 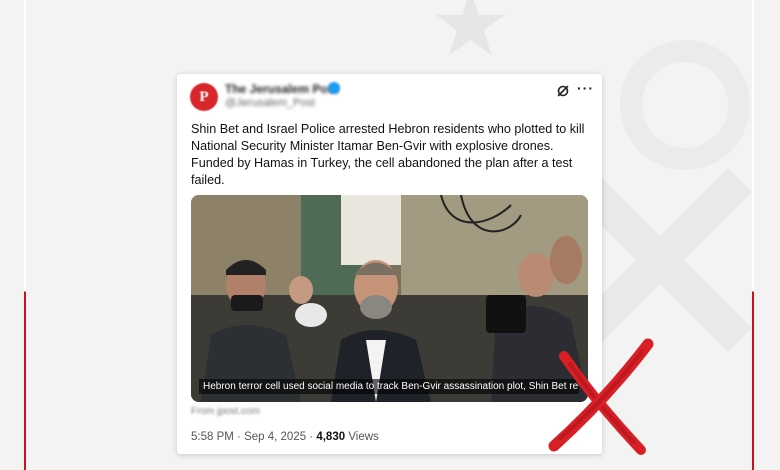 I want to click on left-border-line, so click(x=25, y=235).